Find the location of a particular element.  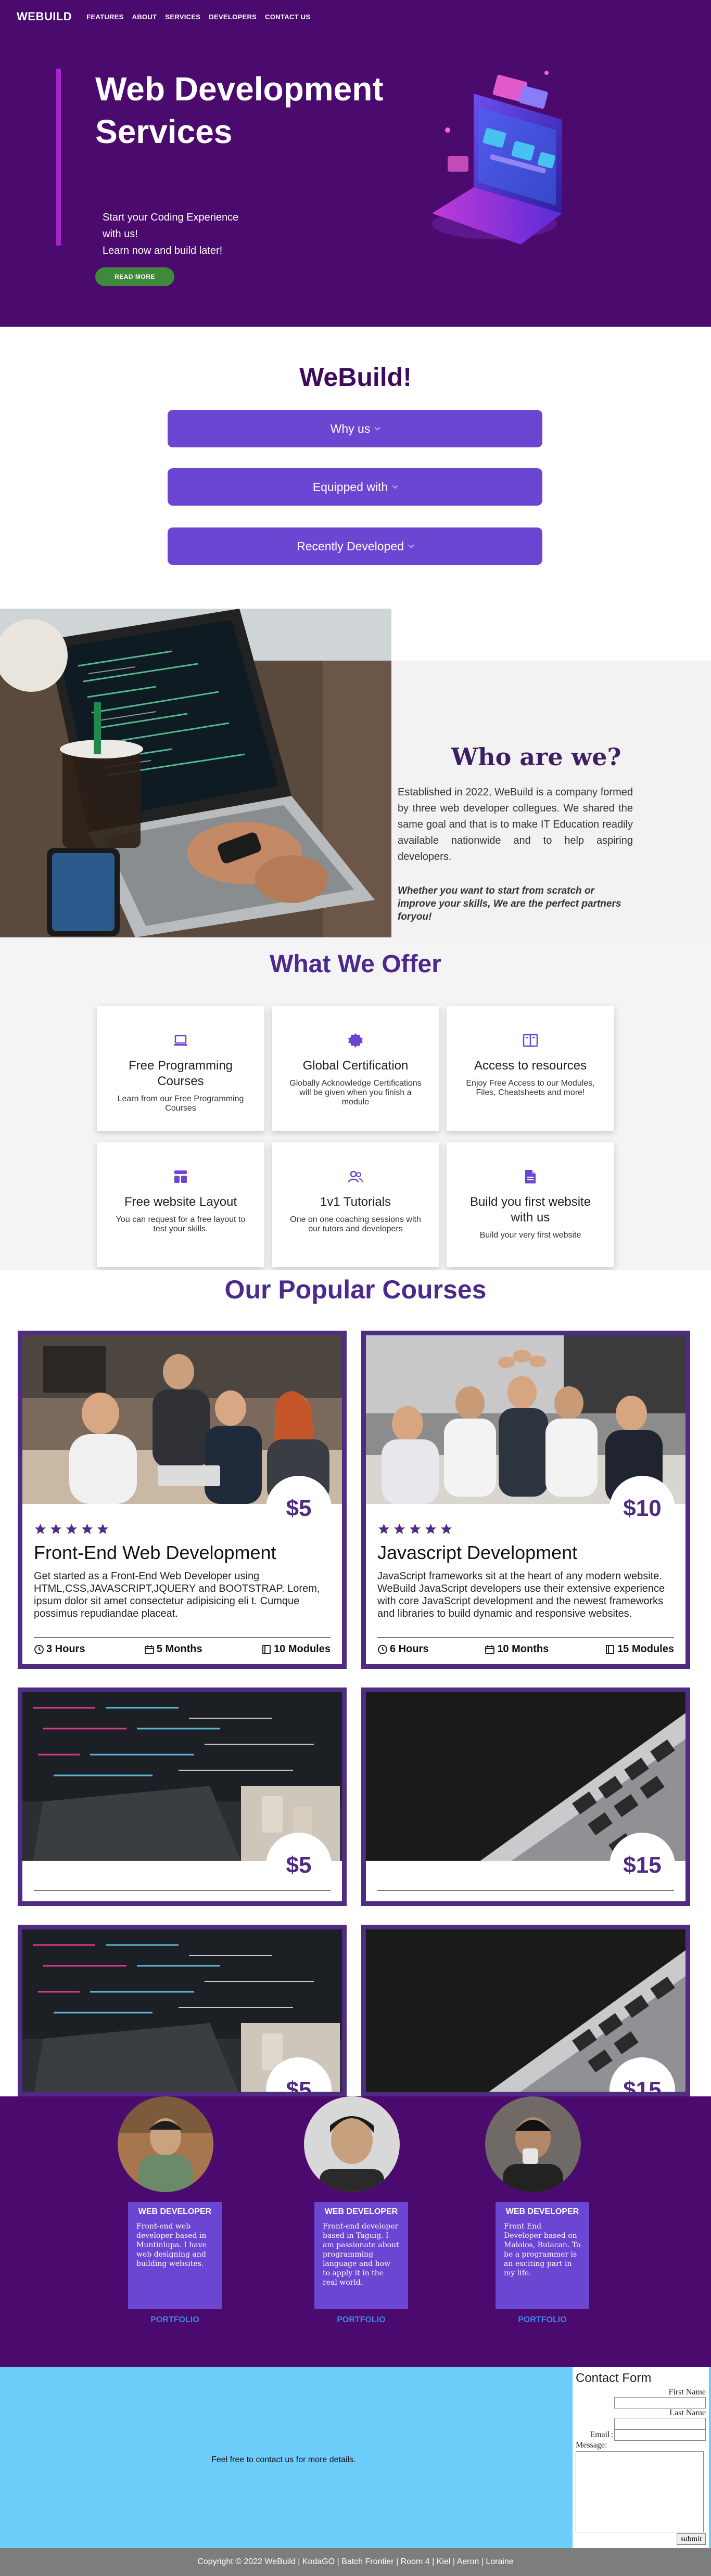

months-label: 5 Months is located at coordinates (179, 1649).